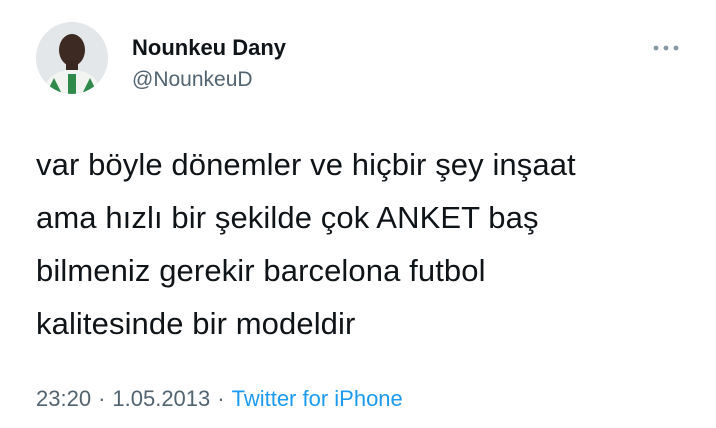 The height and width of the screenshot is (428, 716). Describe the element at coordinates (261, 270) in the screenshot. I see `tweet-text-line: bilmeniz gerekir barcelona futbol` at that location.